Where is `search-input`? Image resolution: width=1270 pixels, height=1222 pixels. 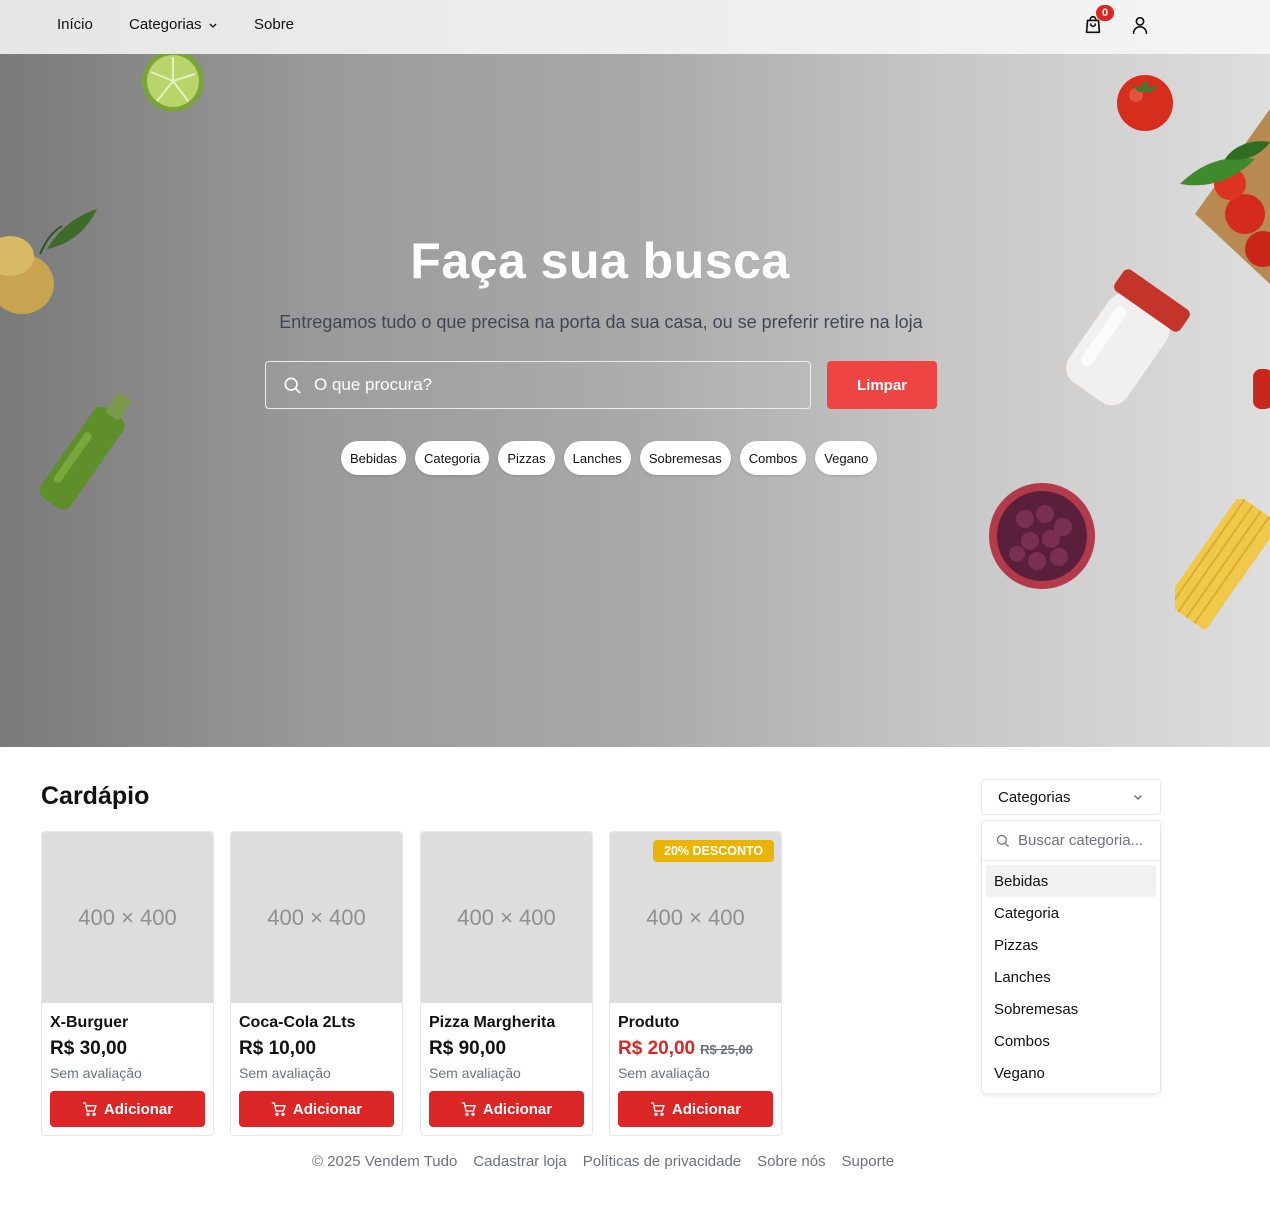
search-input is located at coordinates (562, 385).